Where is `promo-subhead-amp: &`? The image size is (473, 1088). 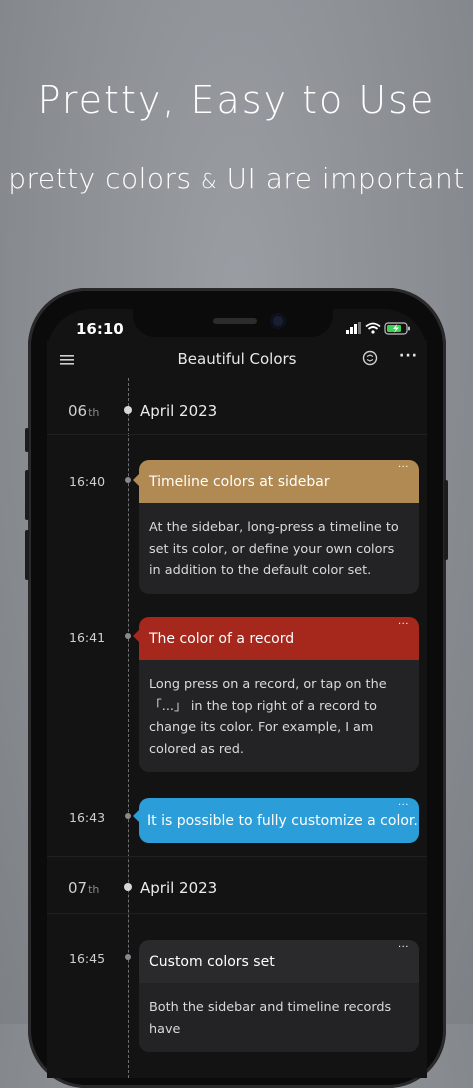
promo-subhead-amp: & is located at coordinates (209, 181).